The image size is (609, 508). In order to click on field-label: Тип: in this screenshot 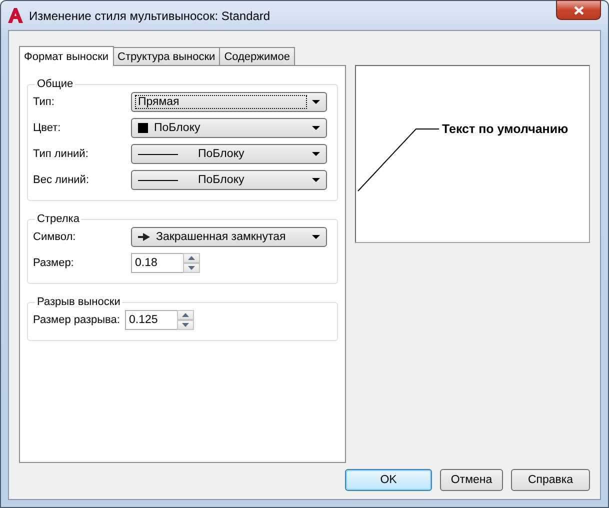, I will do `click(44, 102)`.